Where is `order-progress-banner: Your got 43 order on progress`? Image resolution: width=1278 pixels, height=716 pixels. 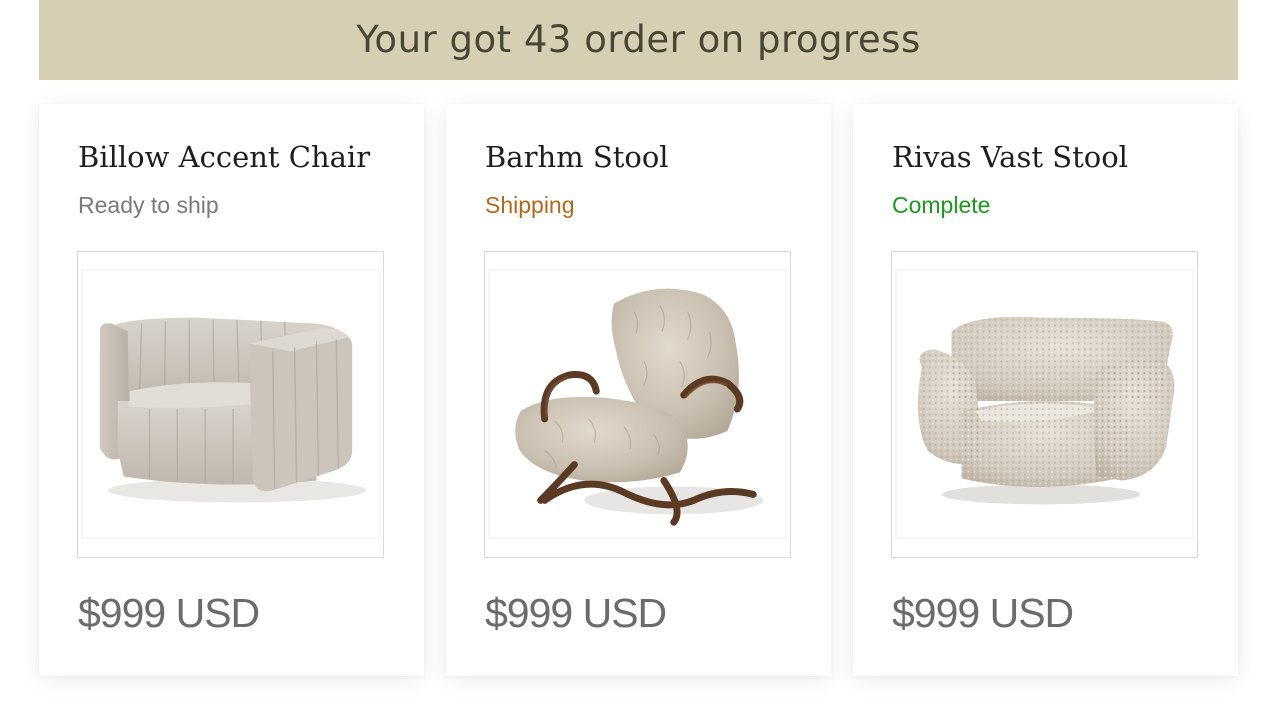 order-progress-banner: Your got 43 order on progress is located at coordinates (638, 40).